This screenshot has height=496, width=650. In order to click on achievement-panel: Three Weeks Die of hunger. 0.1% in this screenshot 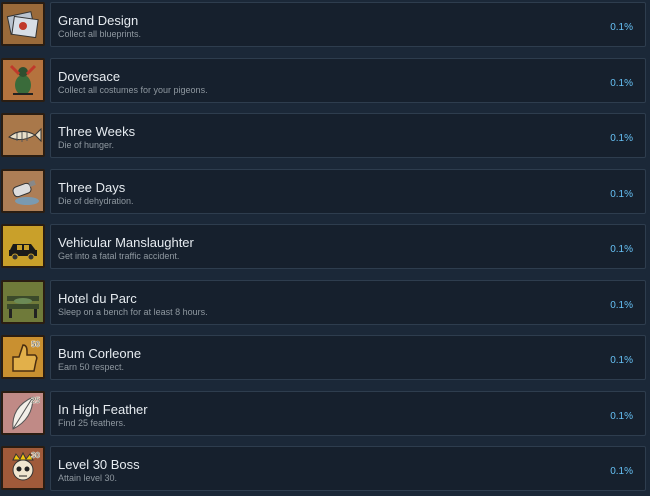, I will do `click(348, 135)`.